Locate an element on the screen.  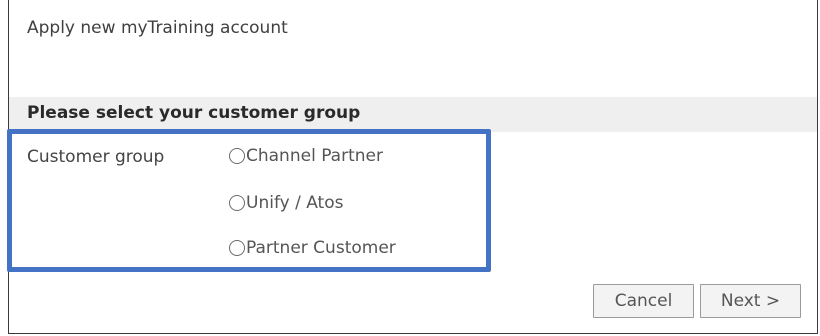
section-header: Please select your customer group is located at coordinates (413, 114).